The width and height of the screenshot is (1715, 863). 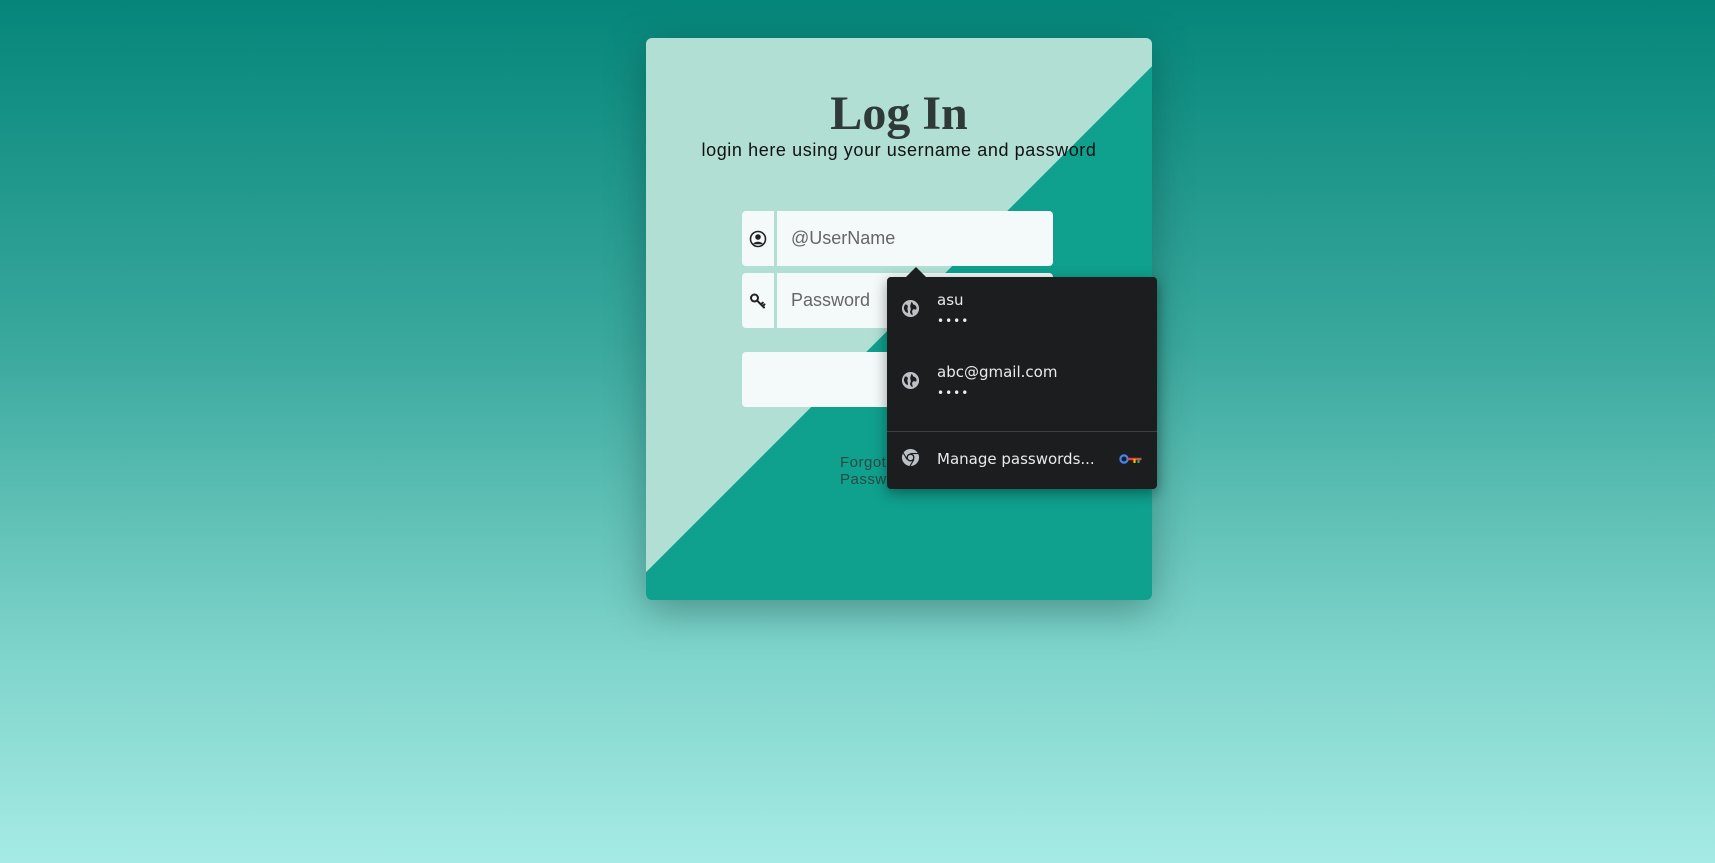 I want to click on chrome-icon, so click(x=910, y=459).